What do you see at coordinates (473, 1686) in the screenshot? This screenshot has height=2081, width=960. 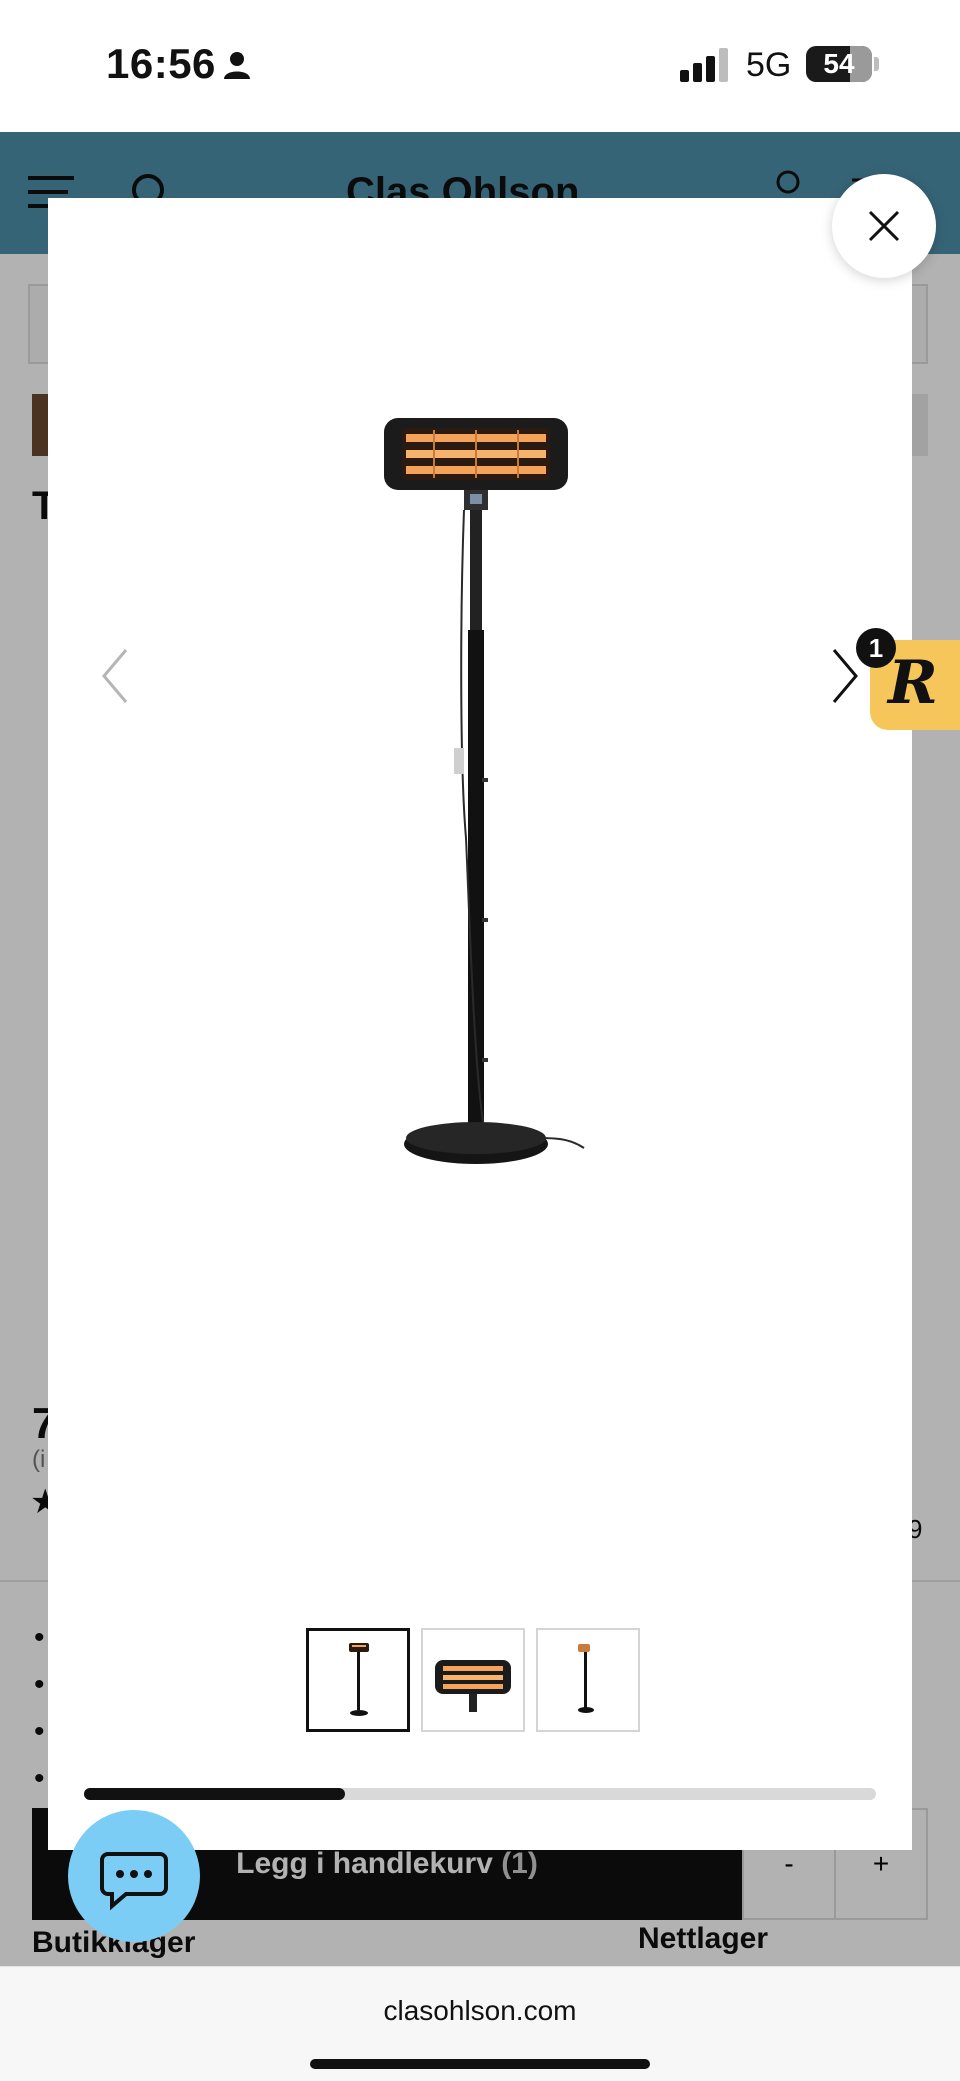 I see `thumbnail-closeup-image` at bounding box center [473, 1686].